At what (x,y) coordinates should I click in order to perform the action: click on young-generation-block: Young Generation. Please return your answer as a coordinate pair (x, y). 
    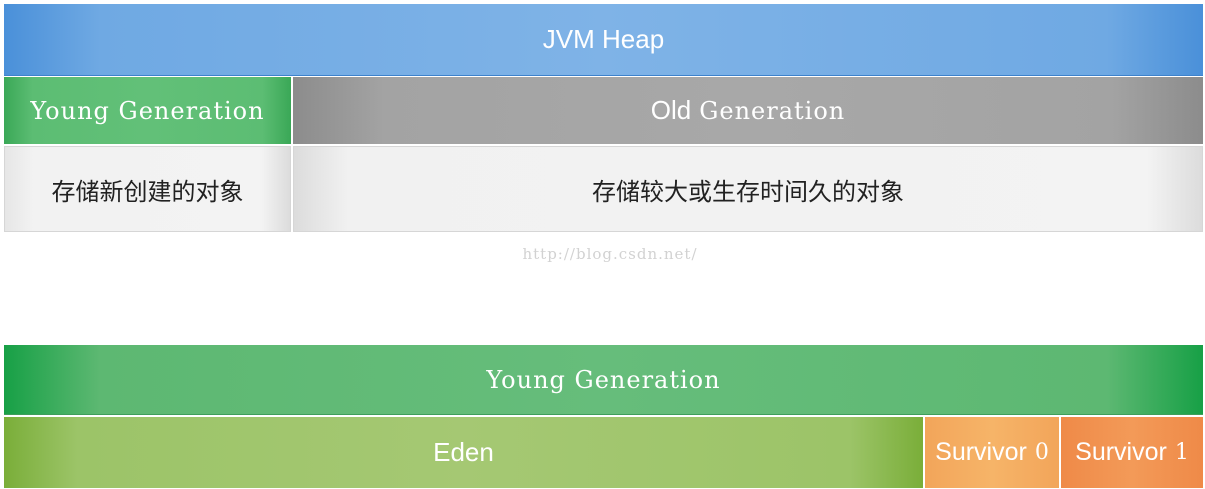
    Looking at the image, I should click on (147, 110).